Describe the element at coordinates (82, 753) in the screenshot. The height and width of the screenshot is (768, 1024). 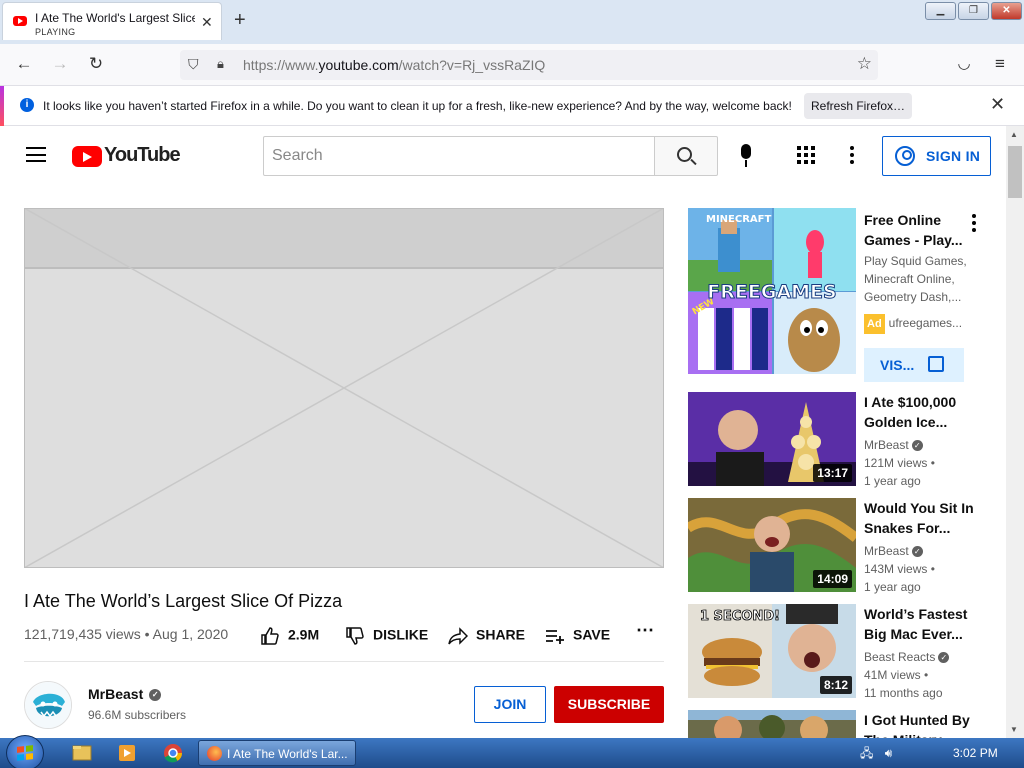
I see `file-explorer-icon` at that location.